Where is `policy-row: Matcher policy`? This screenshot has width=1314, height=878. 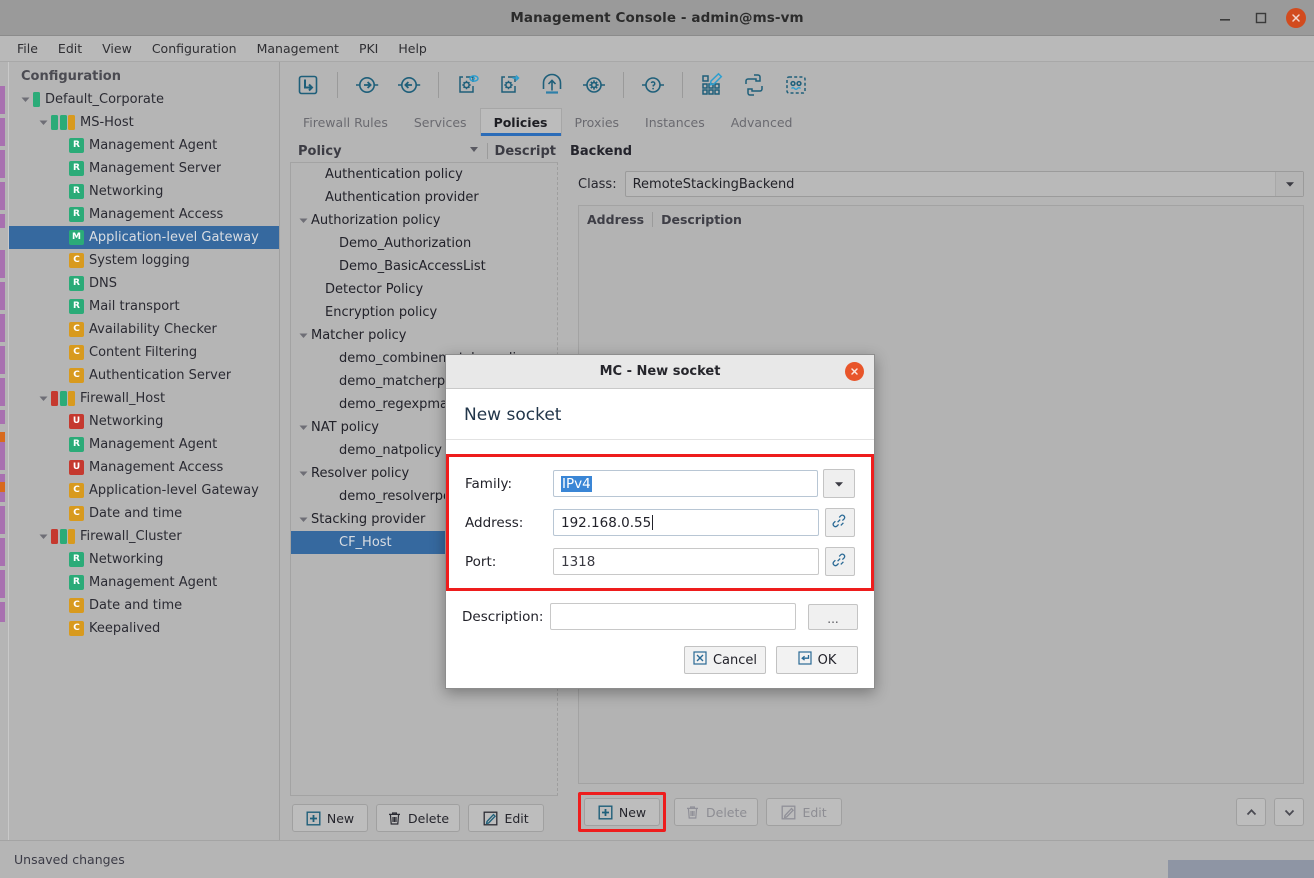
policy-row: Matcher policy is located at coordinates (424, 335).